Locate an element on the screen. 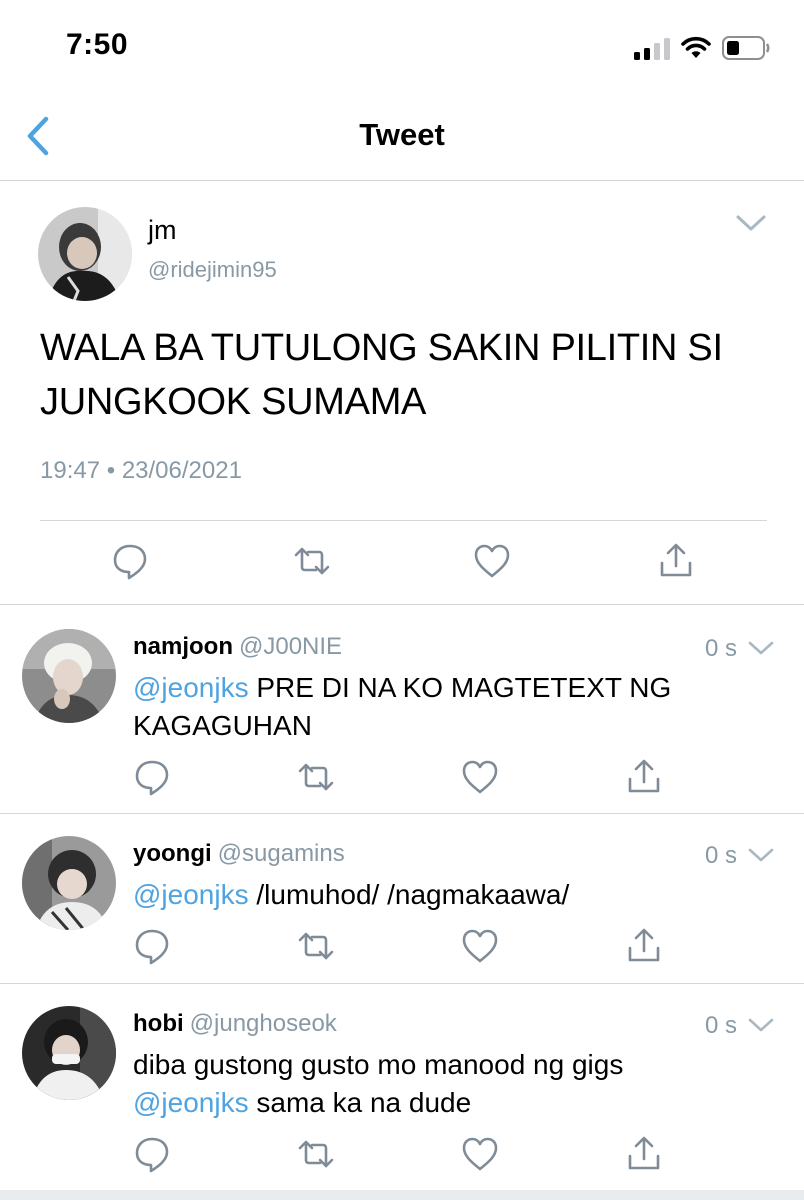 This screenshot has width=804, height=1200. author-handle: @ridejimin95 is located at coordinates (212, 270).